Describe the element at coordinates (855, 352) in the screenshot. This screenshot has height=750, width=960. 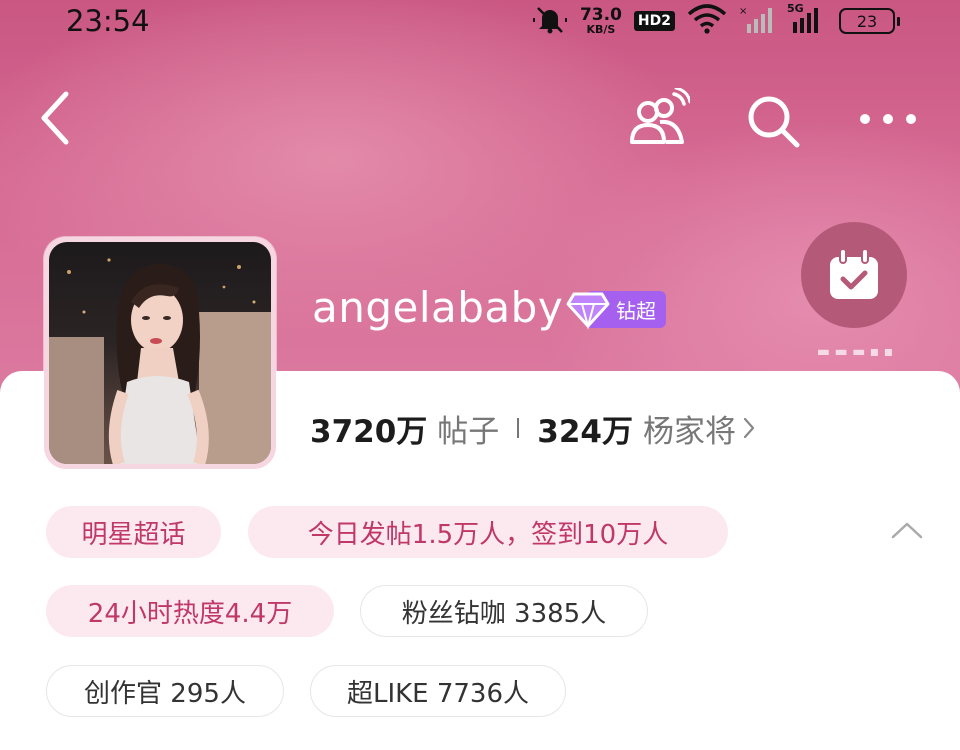
I see `checkin-label-blurred: ▬ ▬ ▬ ▪ ▪` at that location.